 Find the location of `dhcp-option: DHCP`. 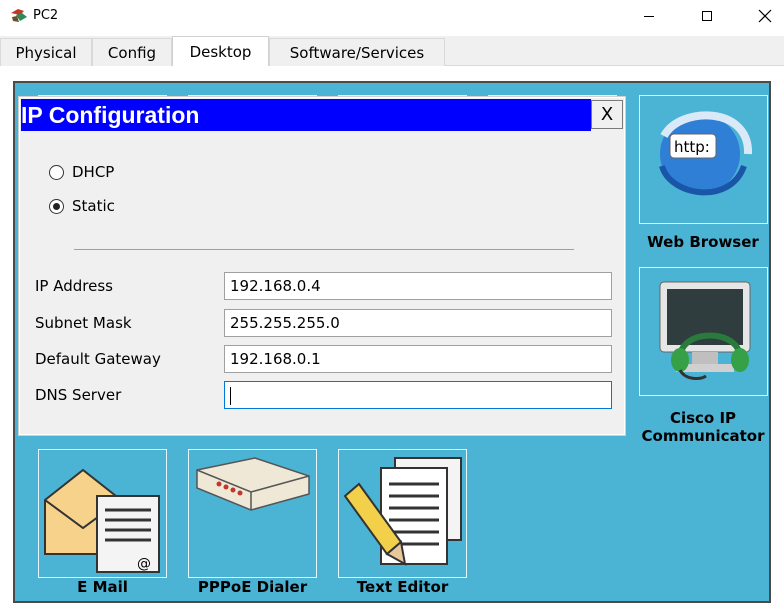

dhcp-option: DHCP is located at coordinates (81, 172).